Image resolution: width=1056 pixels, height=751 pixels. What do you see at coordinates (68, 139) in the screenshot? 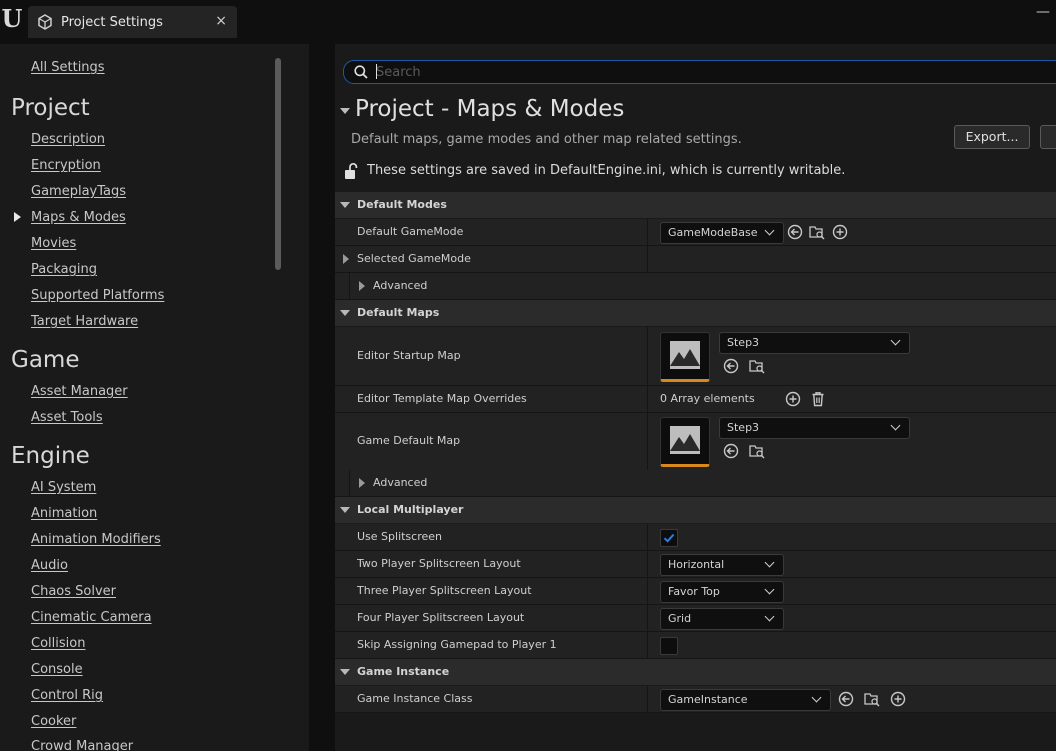
I see `sidebar-item-description: Description` at bounding box center [68, 139].